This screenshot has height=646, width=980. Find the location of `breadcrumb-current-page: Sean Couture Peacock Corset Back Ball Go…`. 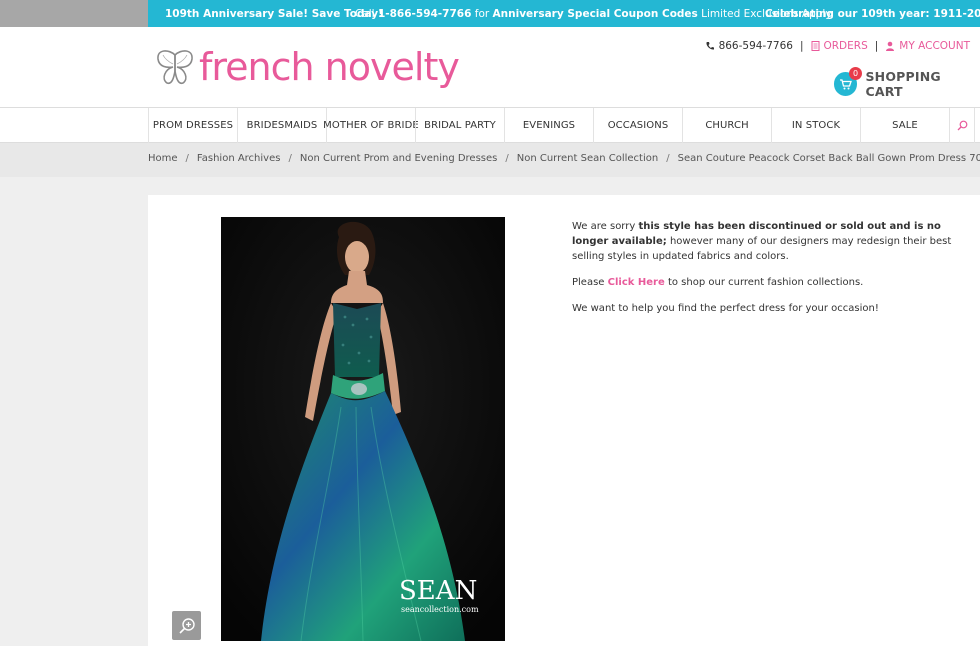

breadcrumb-current-page: Sean Couture Peacock Corset Back Ball Go… is located at coordinates (828, 158).